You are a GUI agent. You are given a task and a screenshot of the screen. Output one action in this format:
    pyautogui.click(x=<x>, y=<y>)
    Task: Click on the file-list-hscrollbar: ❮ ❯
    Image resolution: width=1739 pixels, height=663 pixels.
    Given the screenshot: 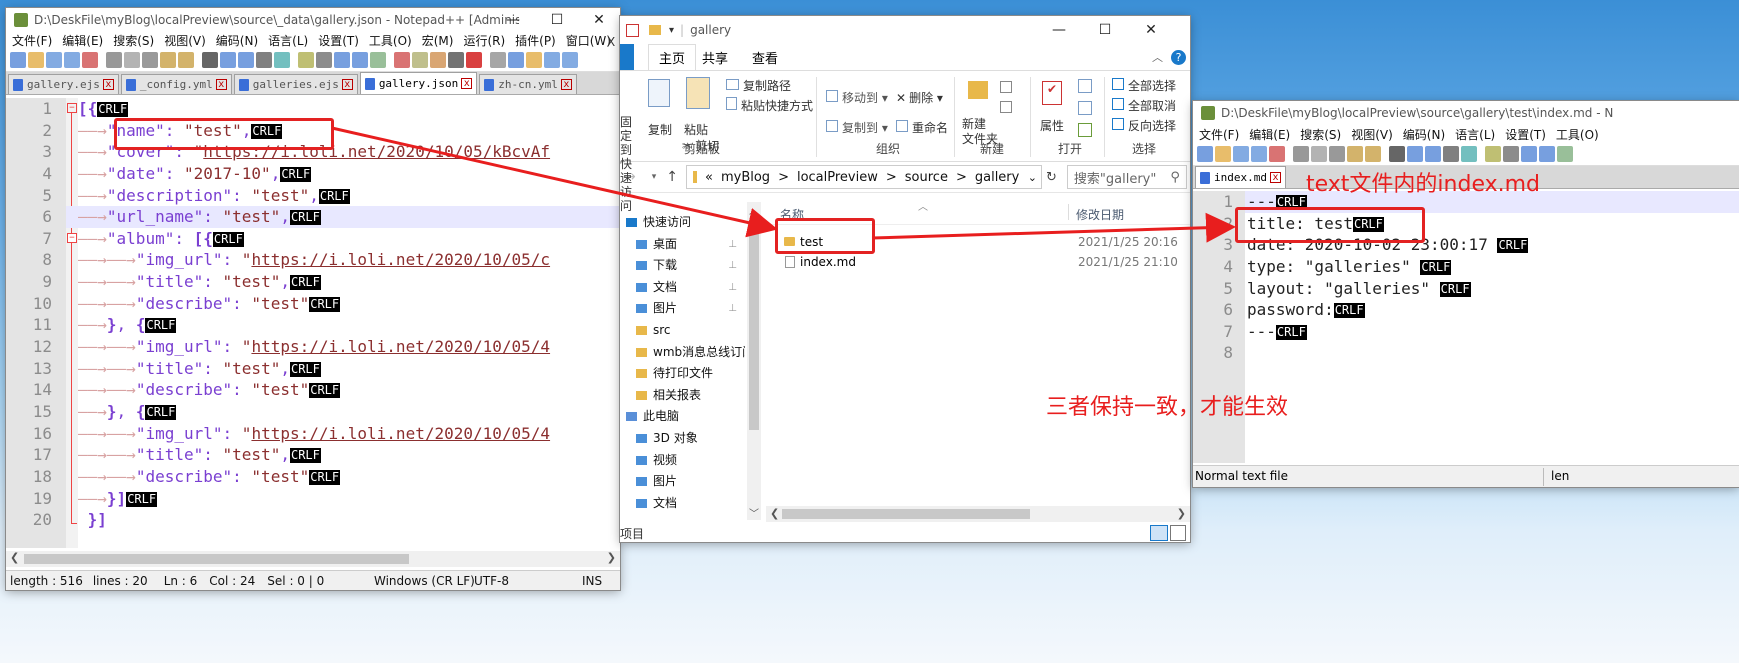 What is the action you would take?
    pyautogui.click(x=978, y=514)
    